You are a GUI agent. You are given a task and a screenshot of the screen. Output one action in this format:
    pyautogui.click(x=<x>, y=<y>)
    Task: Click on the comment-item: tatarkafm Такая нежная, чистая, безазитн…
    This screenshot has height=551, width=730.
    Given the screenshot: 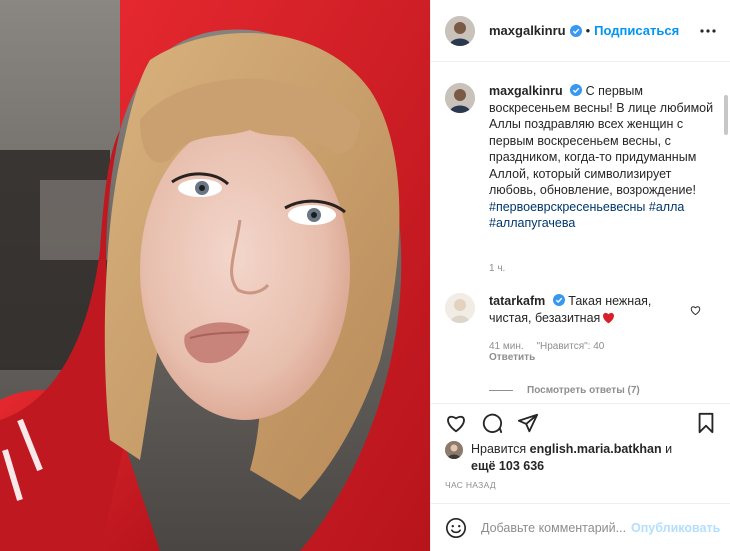 What is the action you would take?
    pyautogui.click(x=581, y=309)
    